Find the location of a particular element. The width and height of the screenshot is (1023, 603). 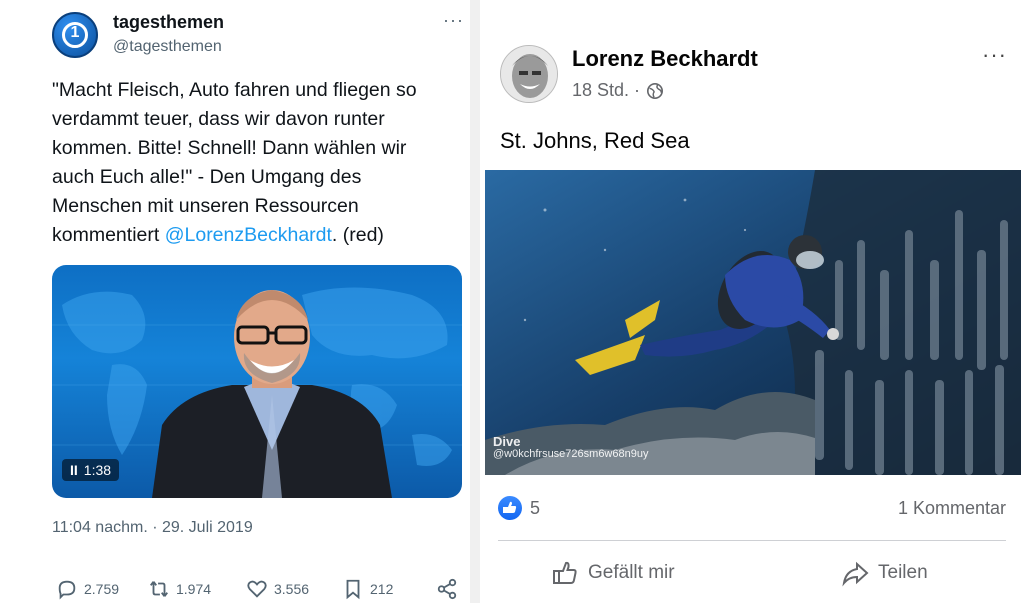

pause-icon: II is located at coordinates (74, 470).